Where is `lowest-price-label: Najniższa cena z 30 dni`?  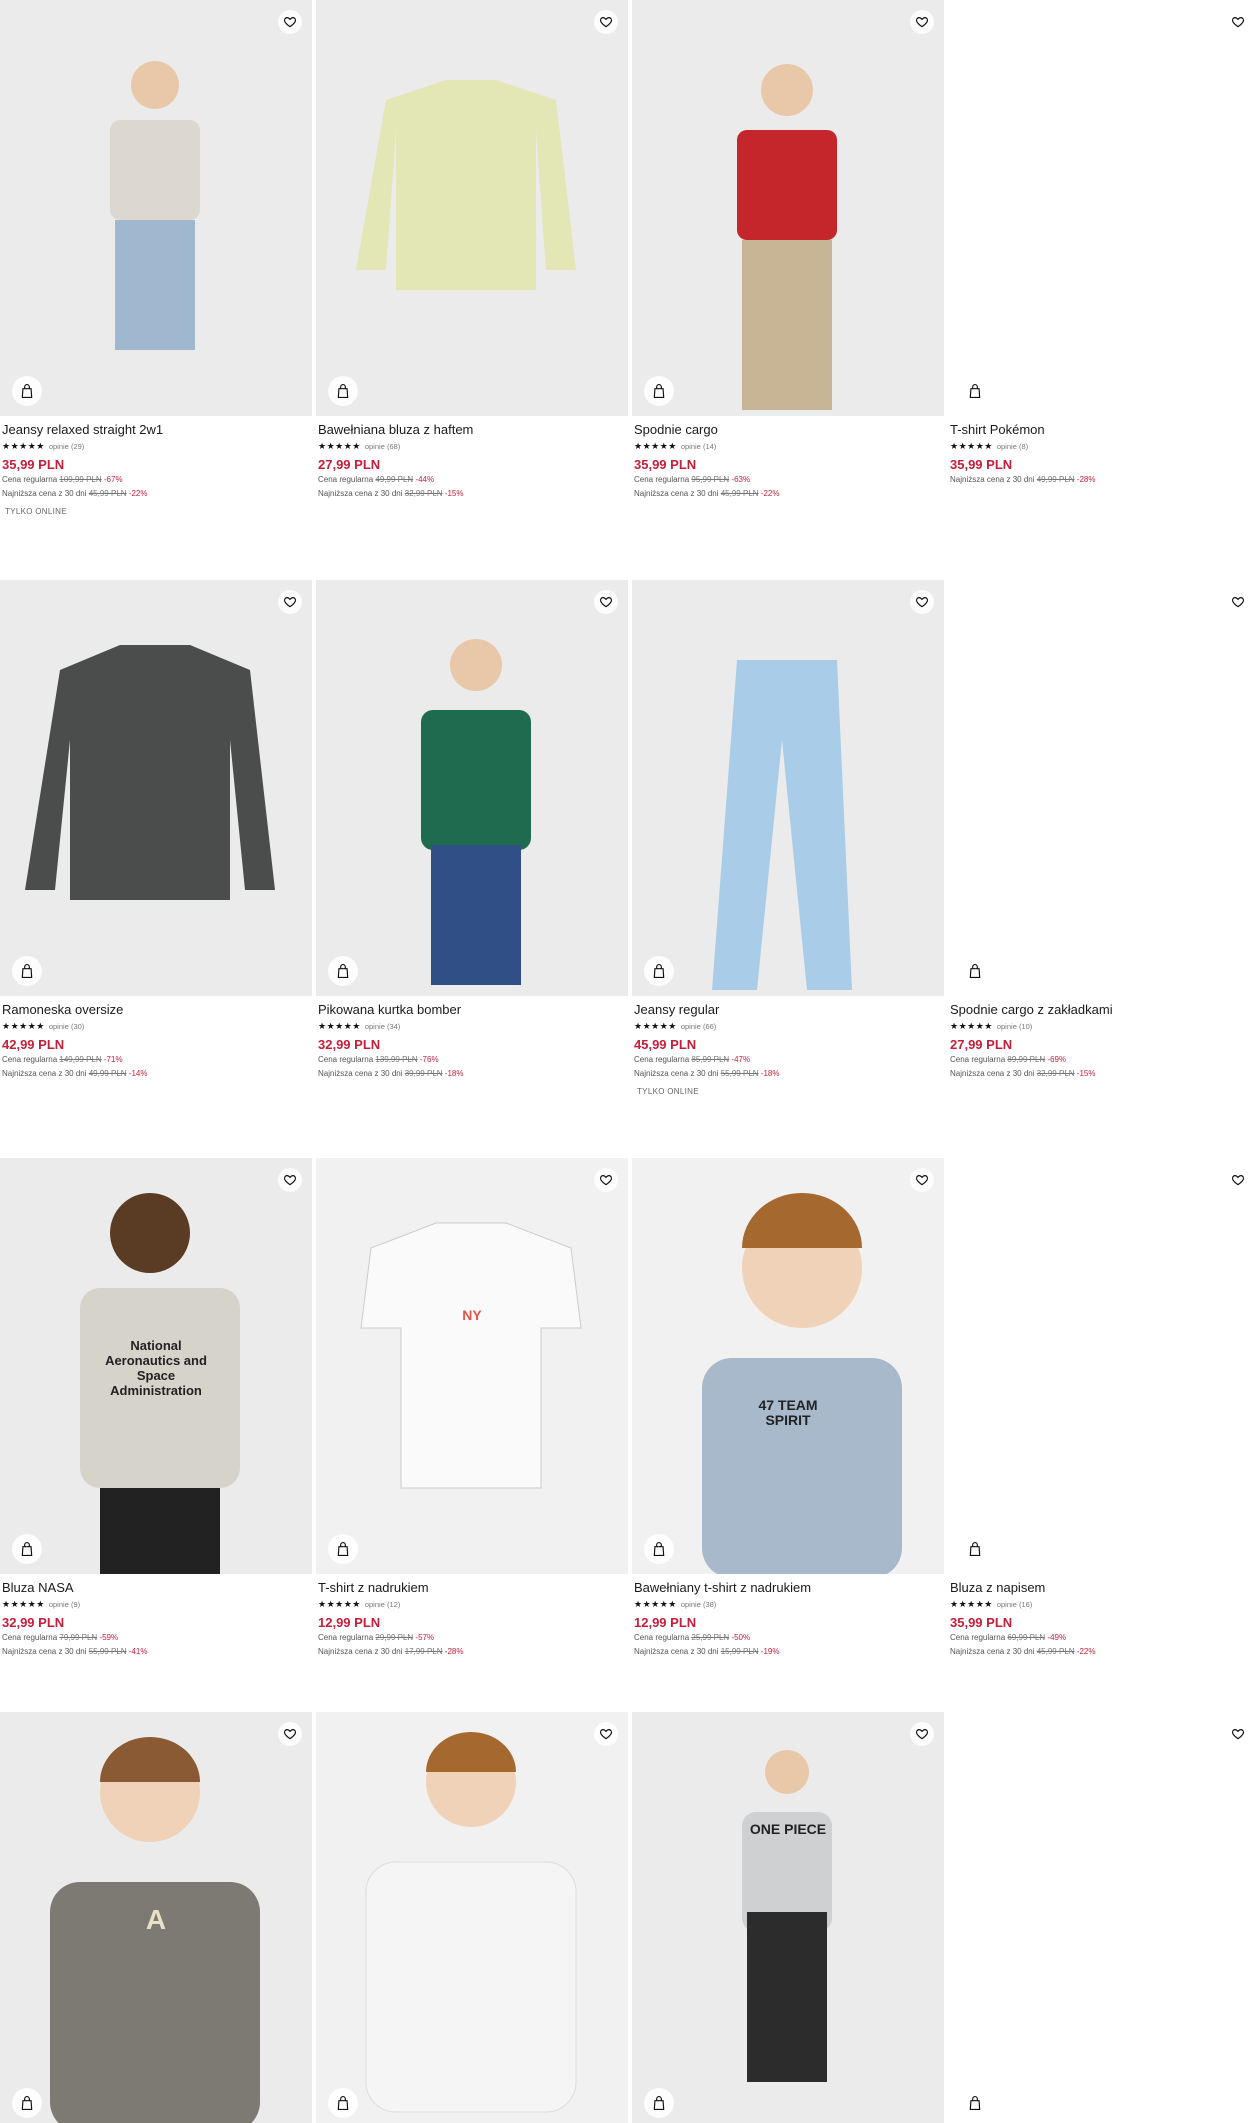 lowest-price-label: Najniższa cena z 30 dni is located at coordinates (360, 493).